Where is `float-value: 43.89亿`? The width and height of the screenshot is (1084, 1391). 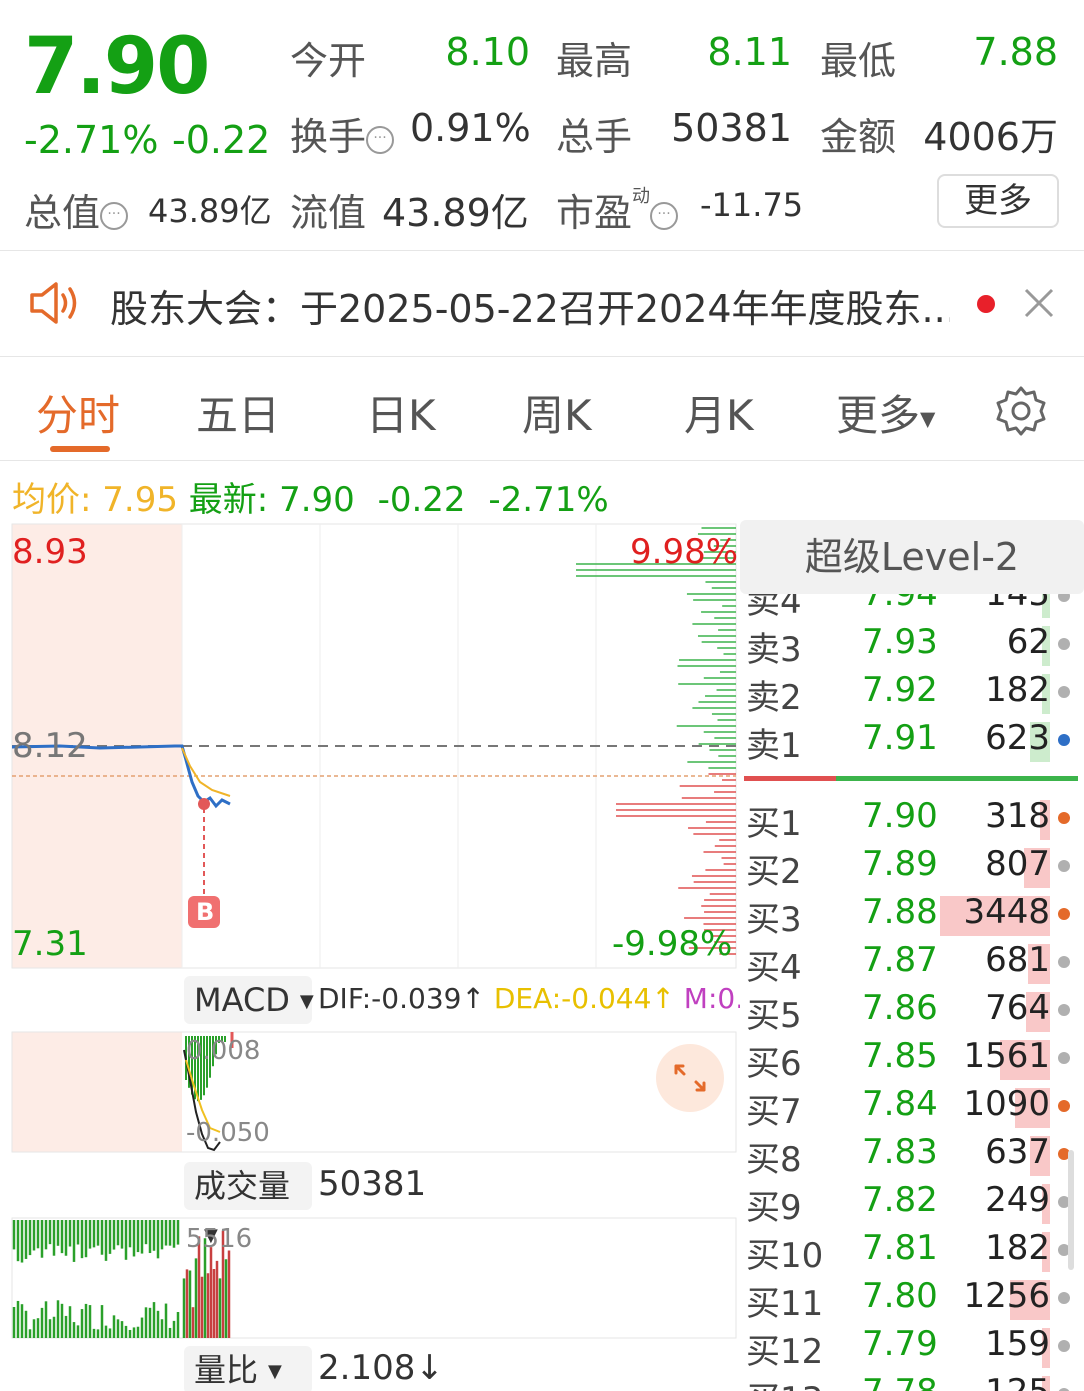 float-value: 43.89亿 is located at coordinates (455, 213).